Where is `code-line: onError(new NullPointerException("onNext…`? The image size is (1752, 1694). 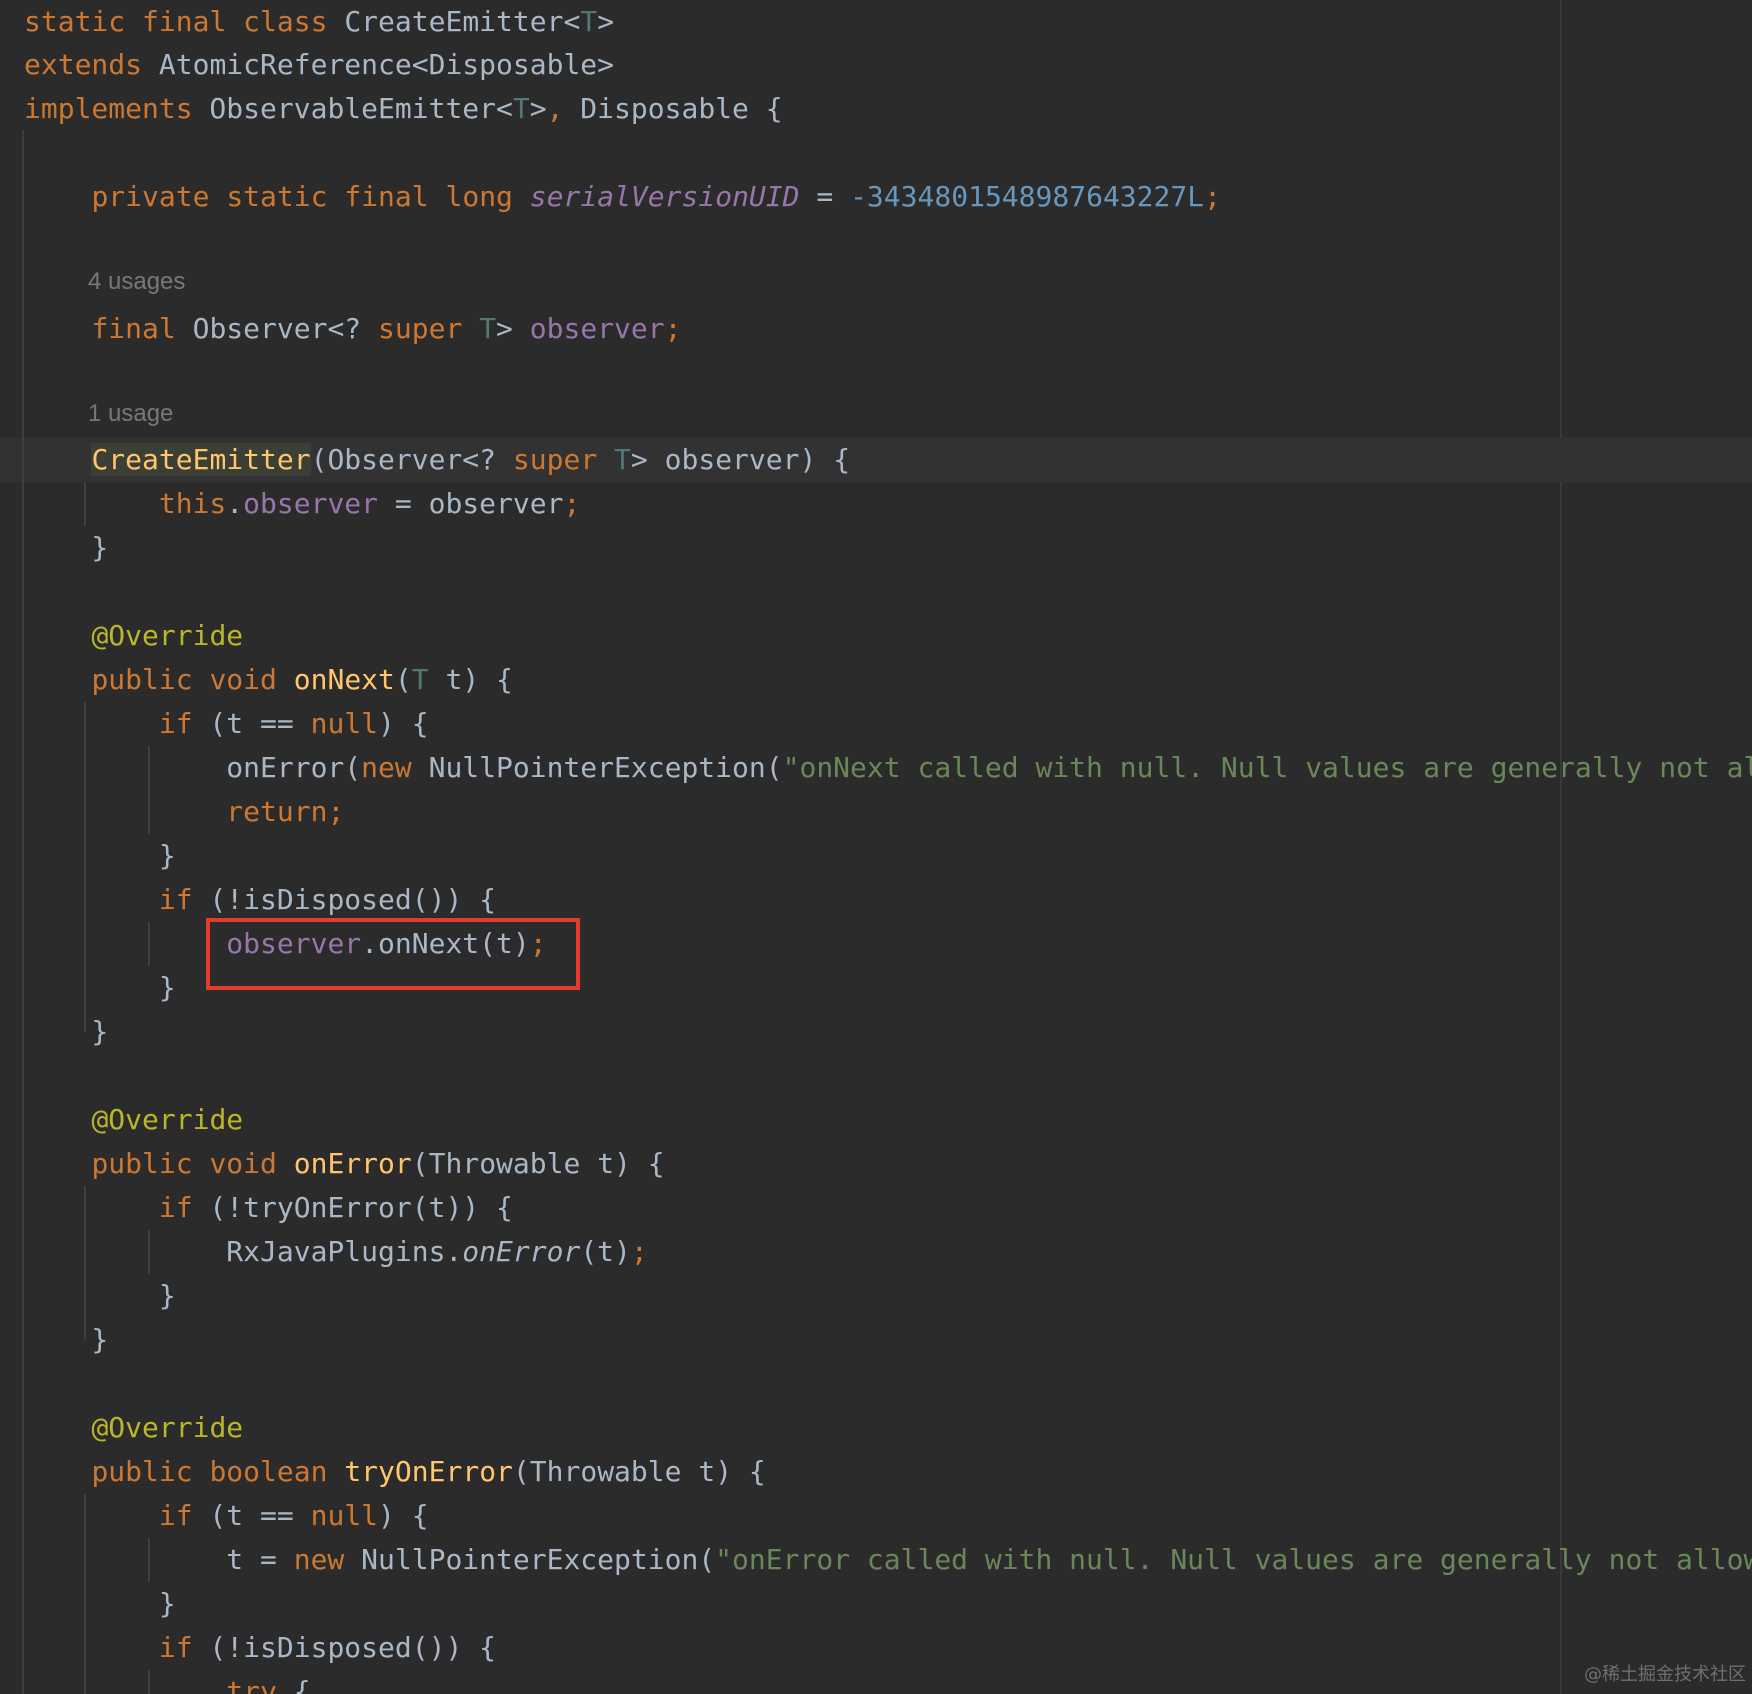 code-line: onError(new NullPointerException("onNext… is located at coordinates (888, 768).